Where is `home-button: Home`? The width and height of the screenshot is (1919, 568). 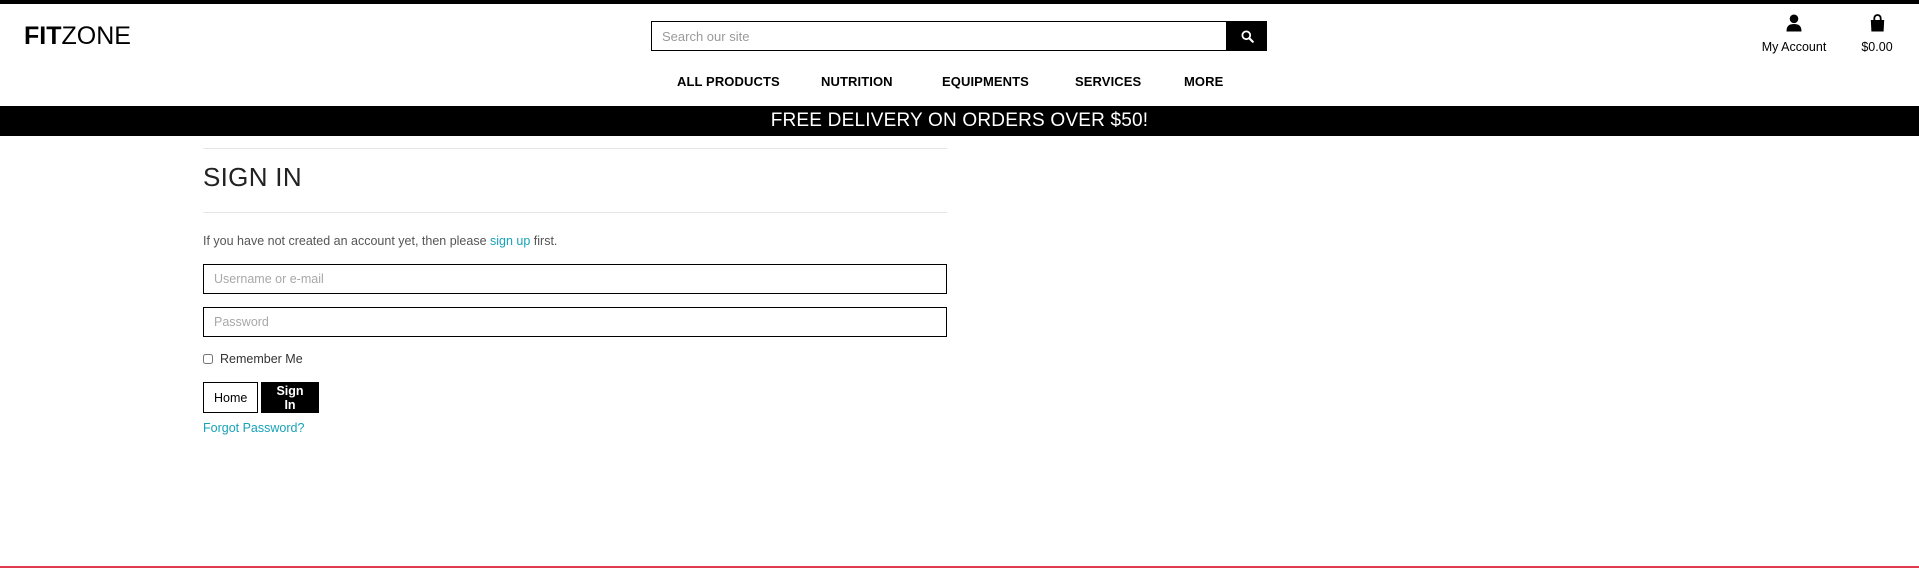 home-button: Home is located at coordinates (230, 397).